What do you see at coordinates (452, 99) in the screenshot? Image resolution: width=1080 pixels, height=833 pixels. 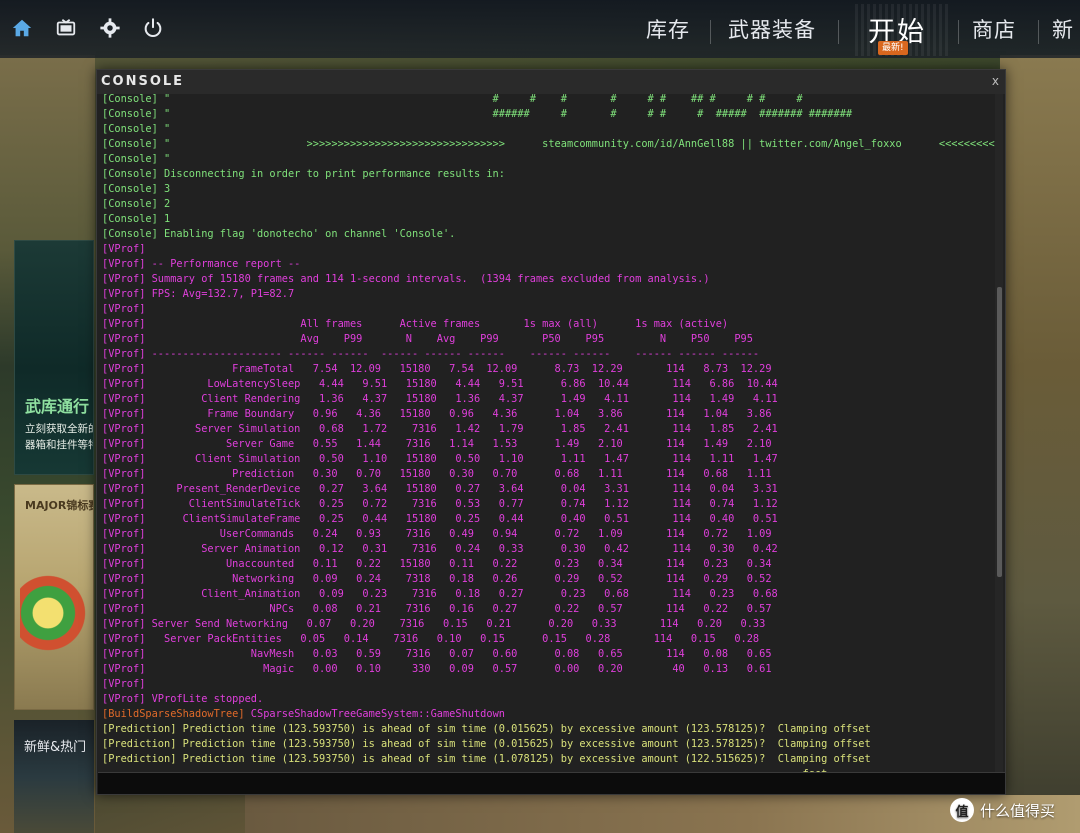 I see `console-line: [Console] " # # # # # # ## # # # #` at bounding box center [452, 99].